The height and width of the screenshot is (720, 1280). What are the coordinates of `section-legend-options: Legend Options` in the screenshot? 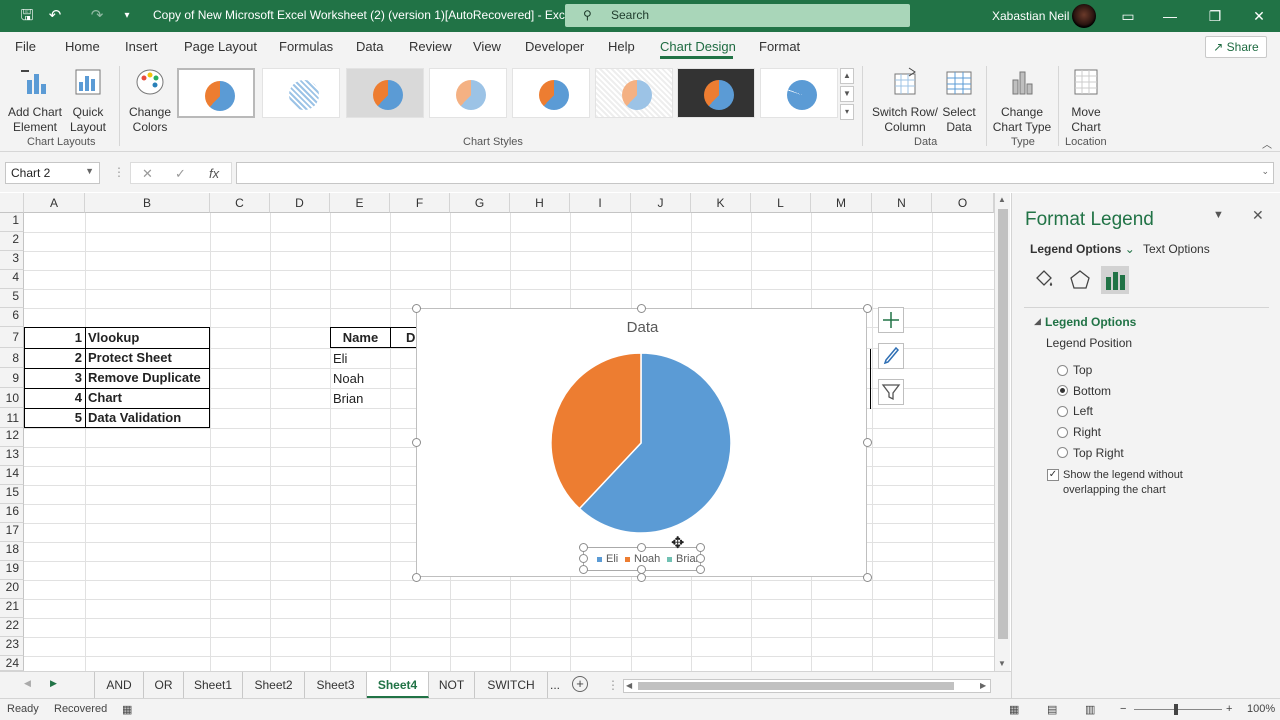 It's located at (1090, 322).